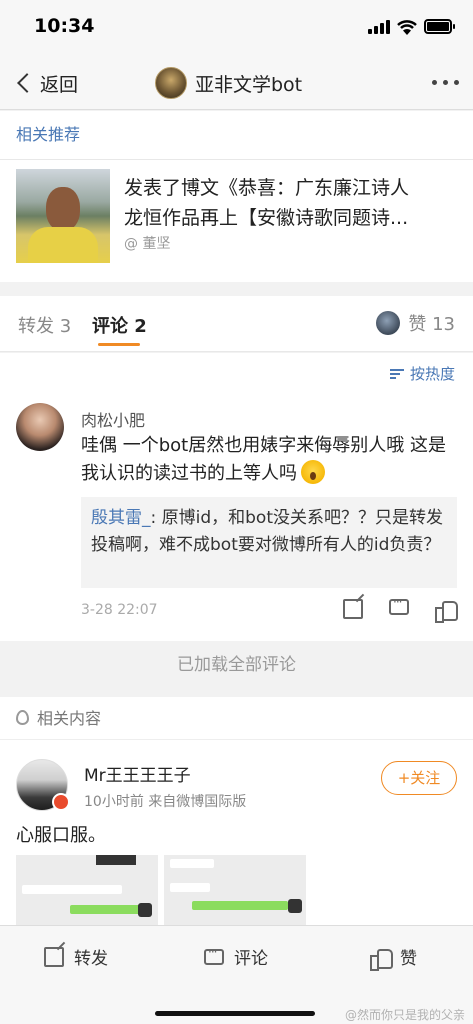  What do you see at coordinates (121, 518) in the screenshot?
I see `reply-author: 殷其雷_` at bounding box center [121, 518].